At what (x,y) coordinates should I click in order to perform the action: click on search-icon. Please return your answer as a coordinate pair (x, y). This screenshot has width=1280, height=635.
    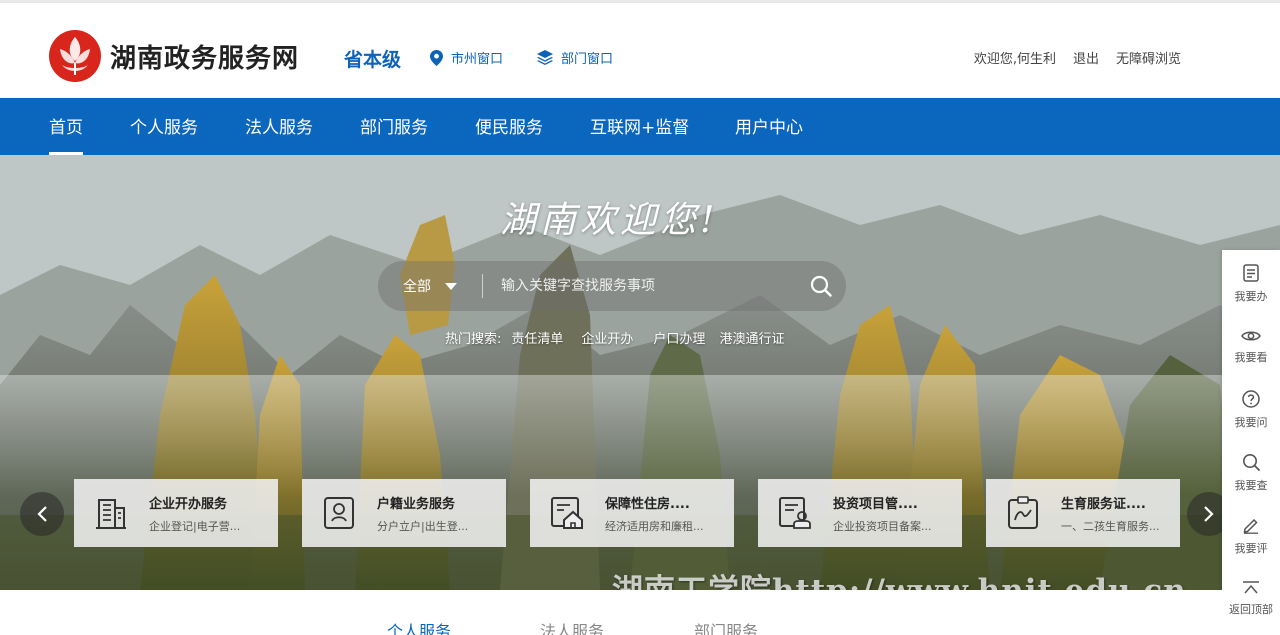
    Looking at the image, I should click on (821, 286).